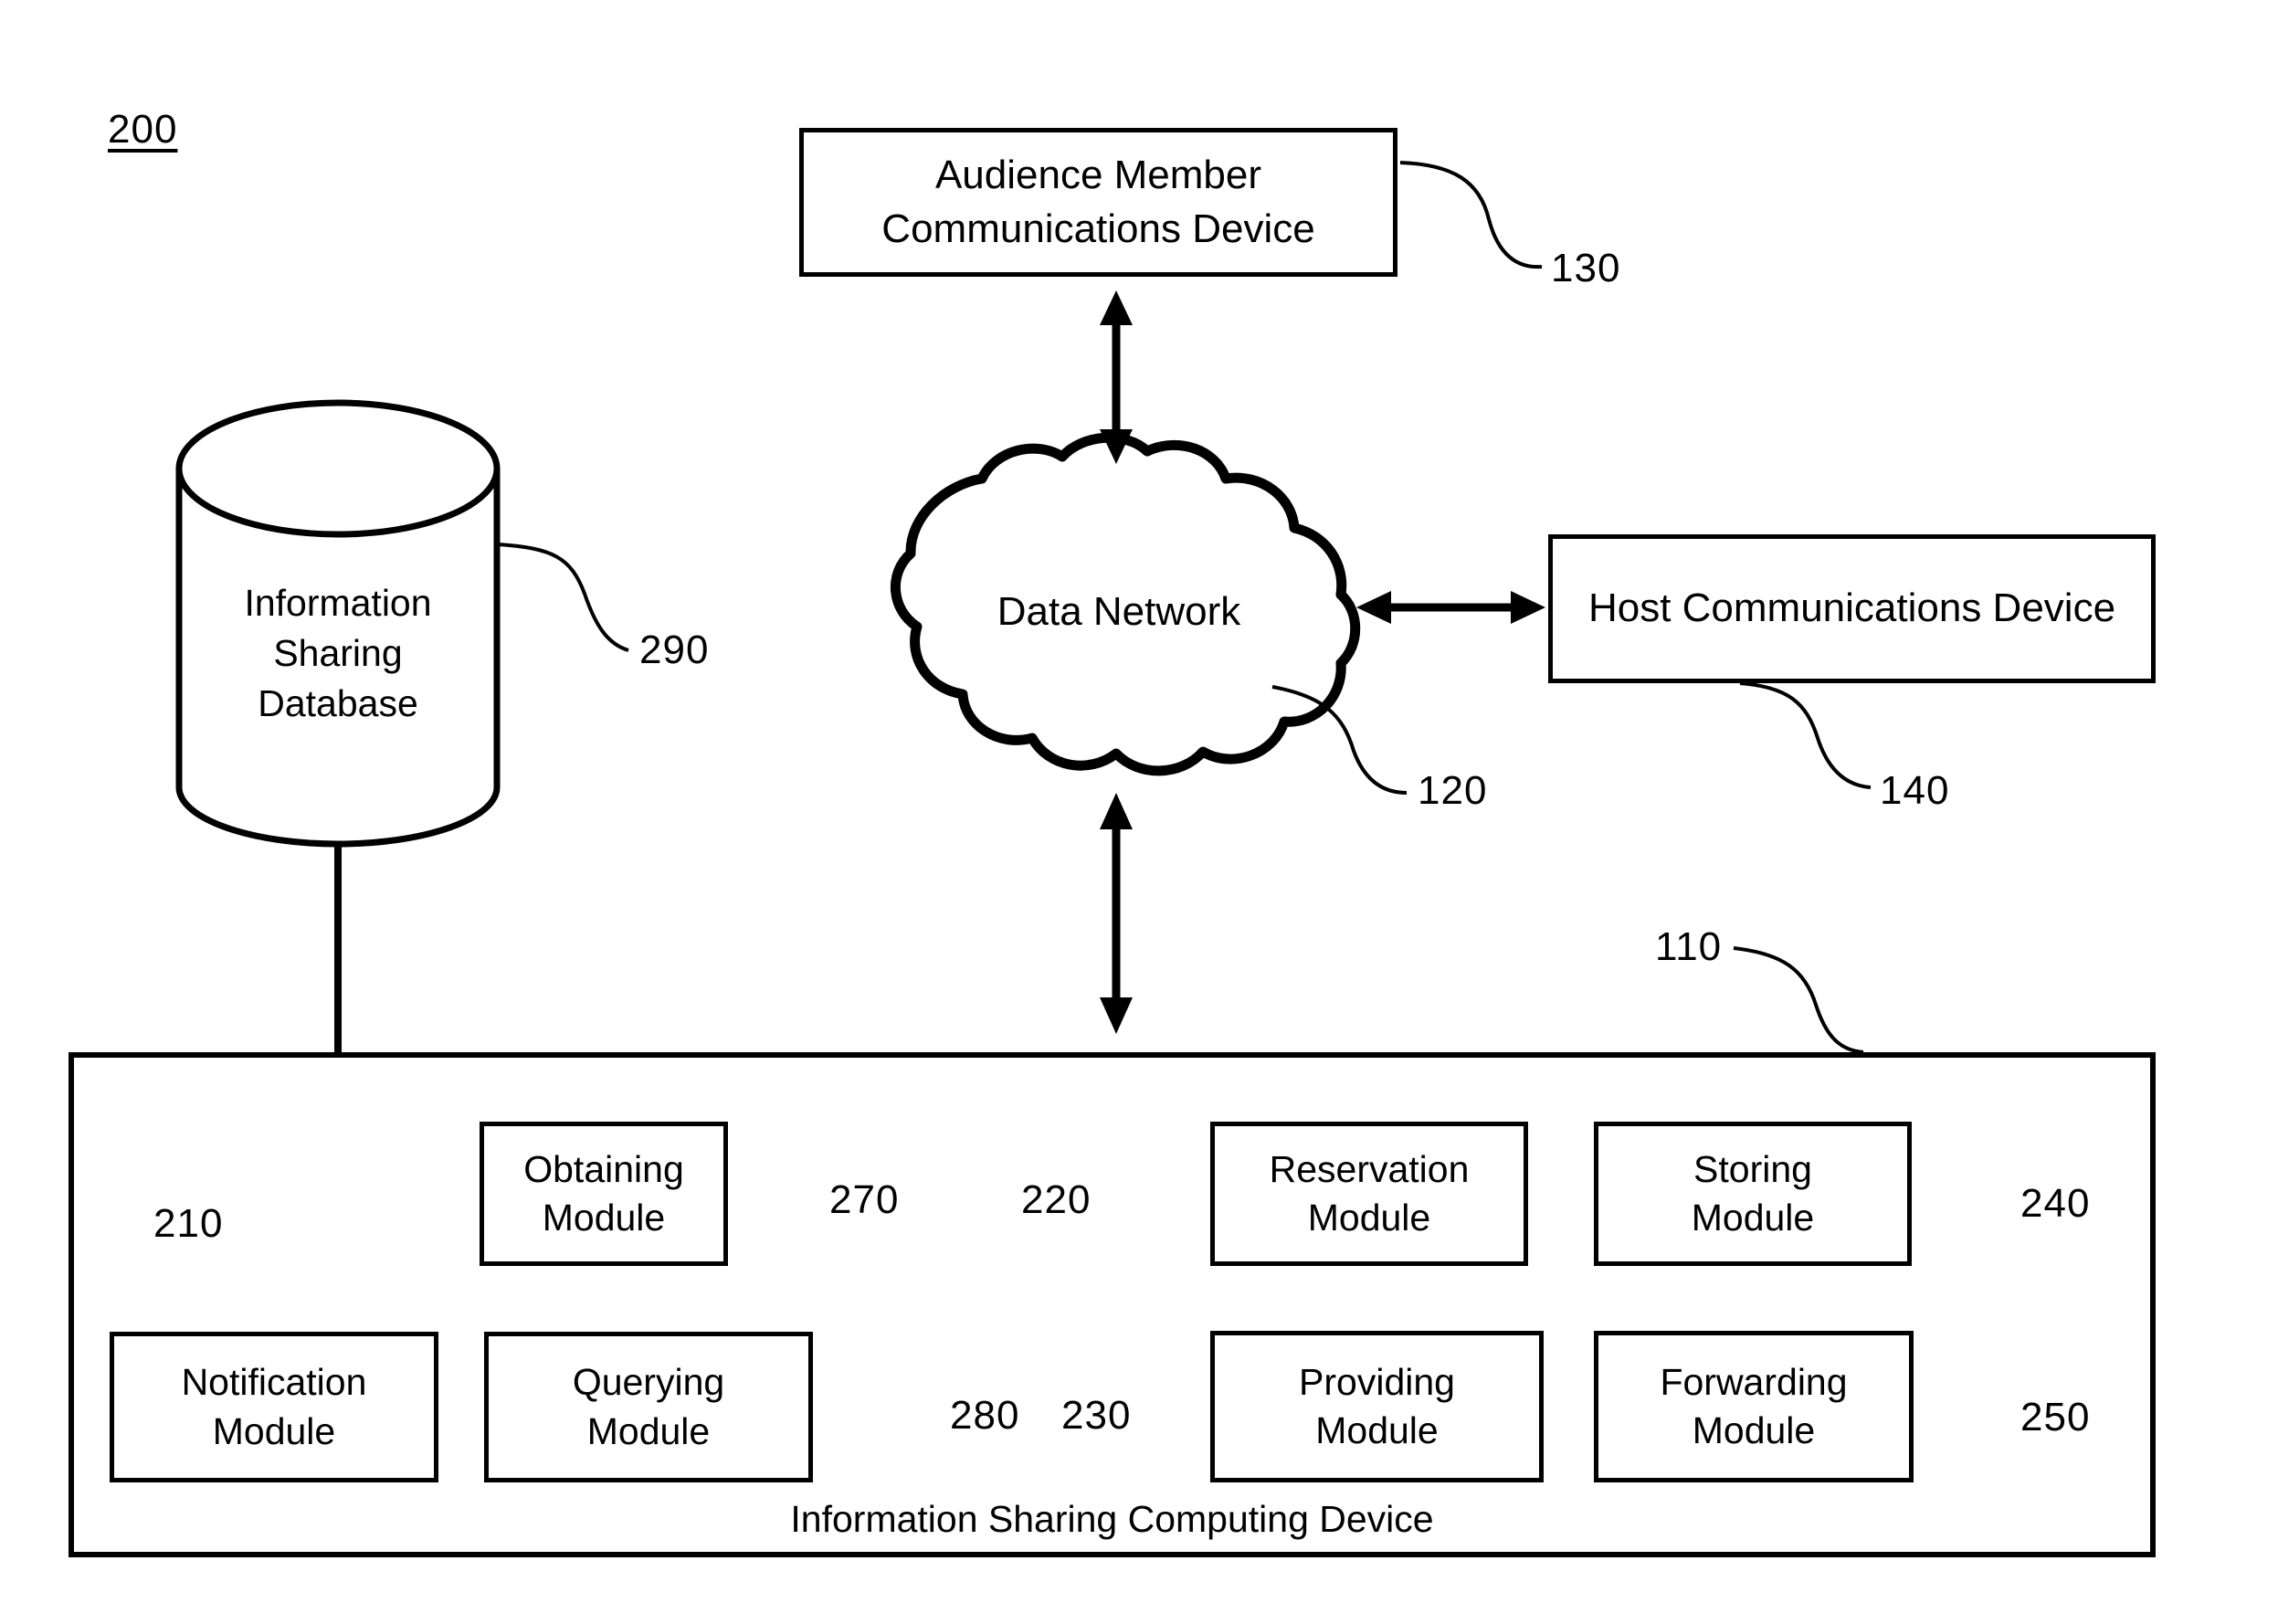 The height and width of the screenshot is (1624, 2278). I want to click on obtaining-module-line2: Module, so click(604, 1218).